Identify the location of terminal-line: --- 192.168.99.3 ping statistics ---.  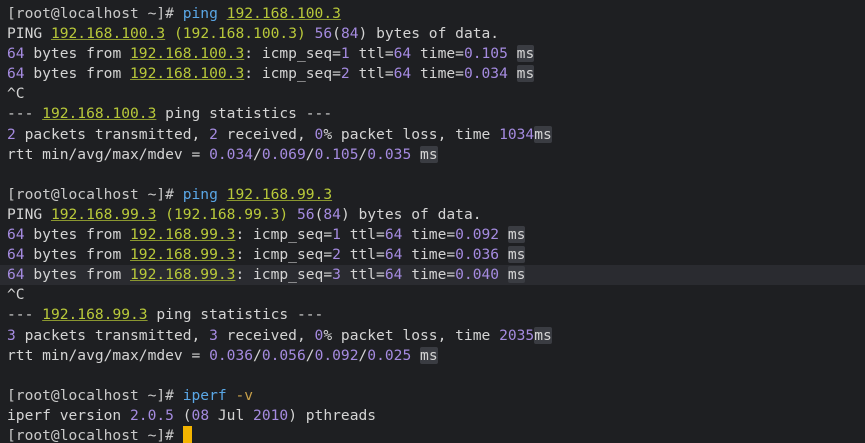
(436, 315).